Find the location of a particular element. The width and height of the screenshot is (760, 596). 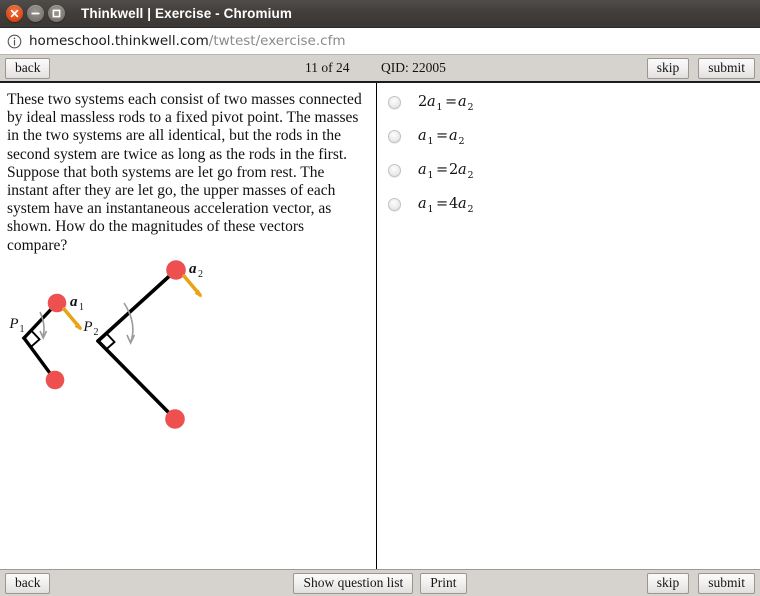

radio-option-c is located at coordinates (394, 170).